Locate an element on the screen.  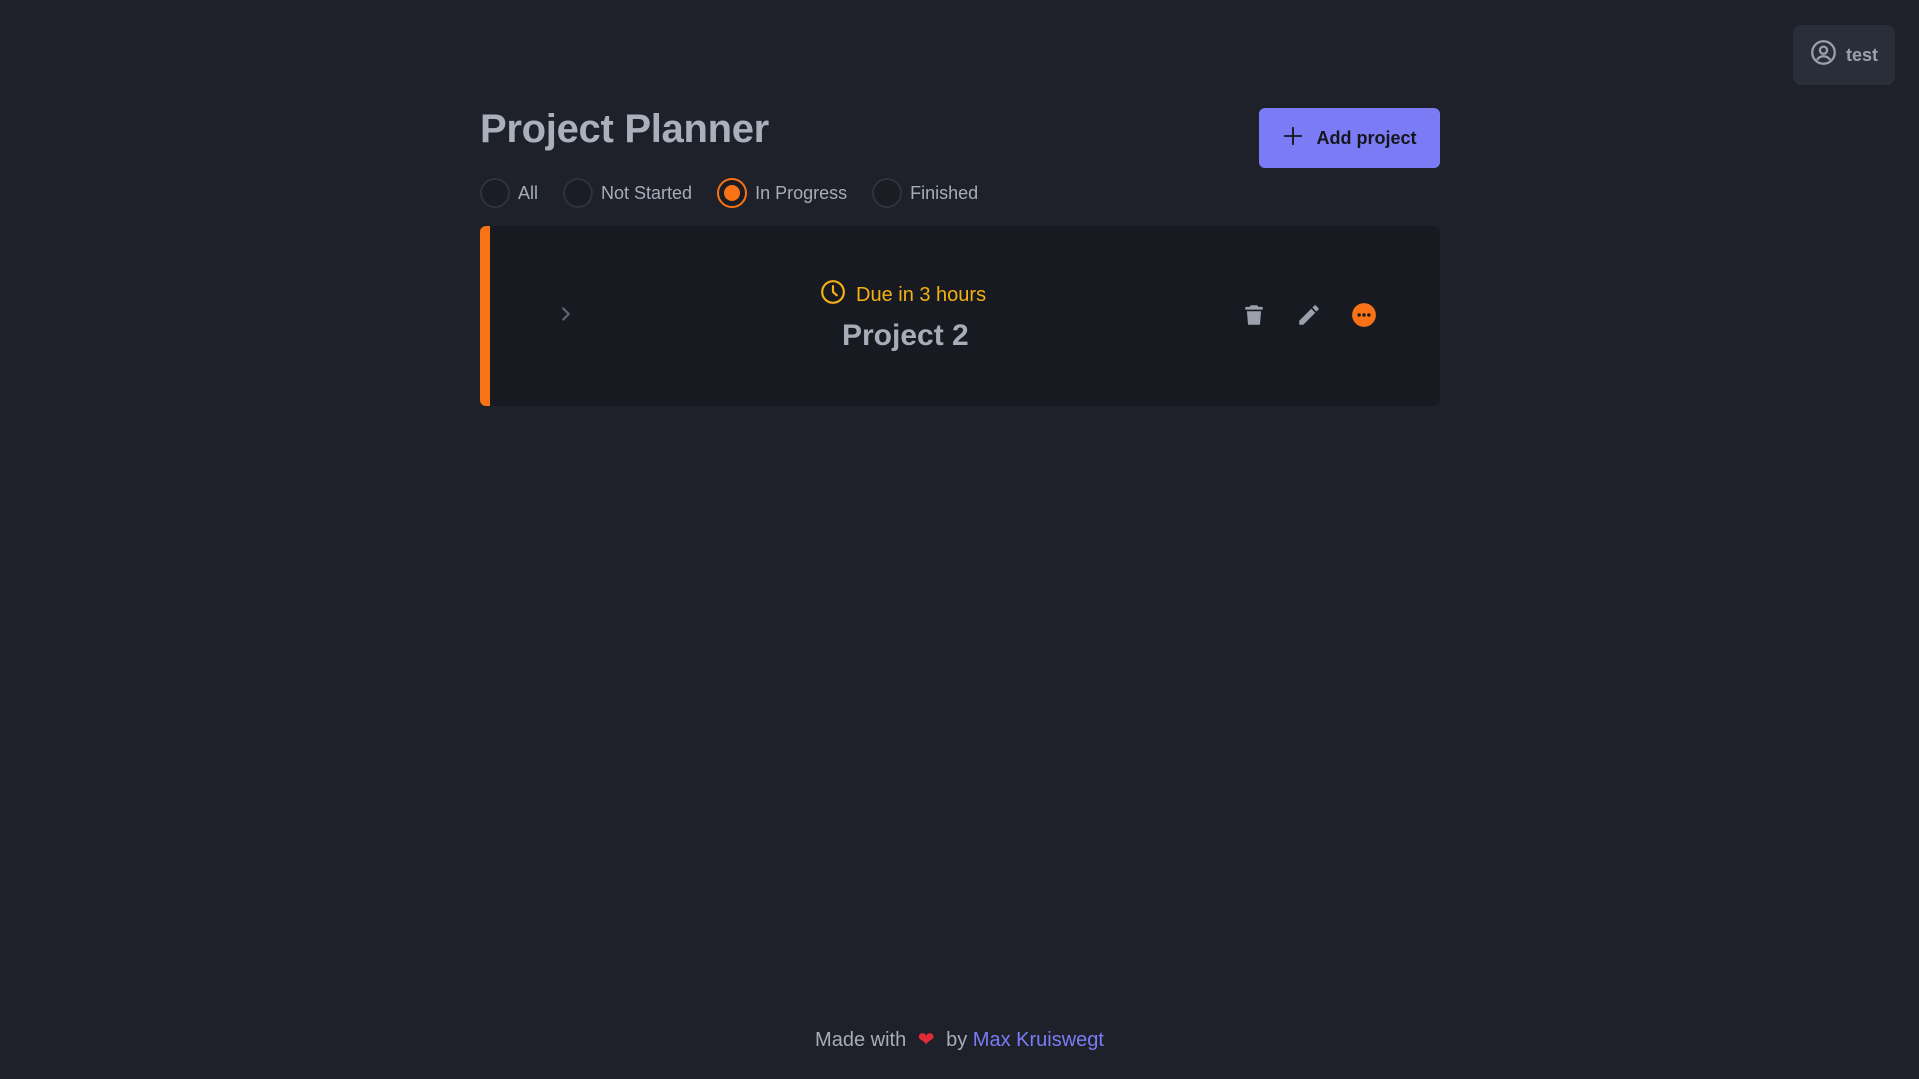
trash-icon is located at coordinates (1254, 317).